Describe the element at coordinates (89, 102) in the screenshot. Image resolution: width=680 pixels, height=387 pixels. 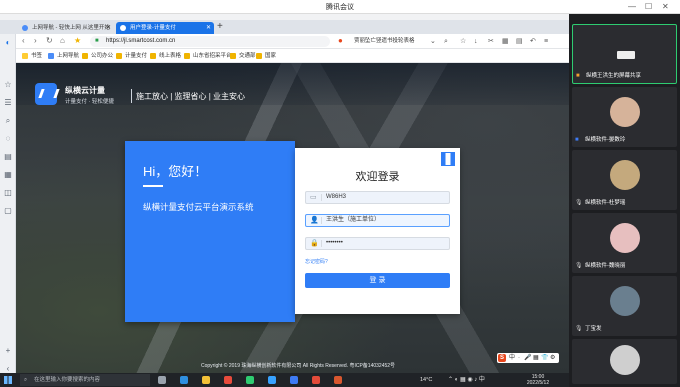
I see `site-subtitle: 计量支付 · 轻松便捷` at that location.